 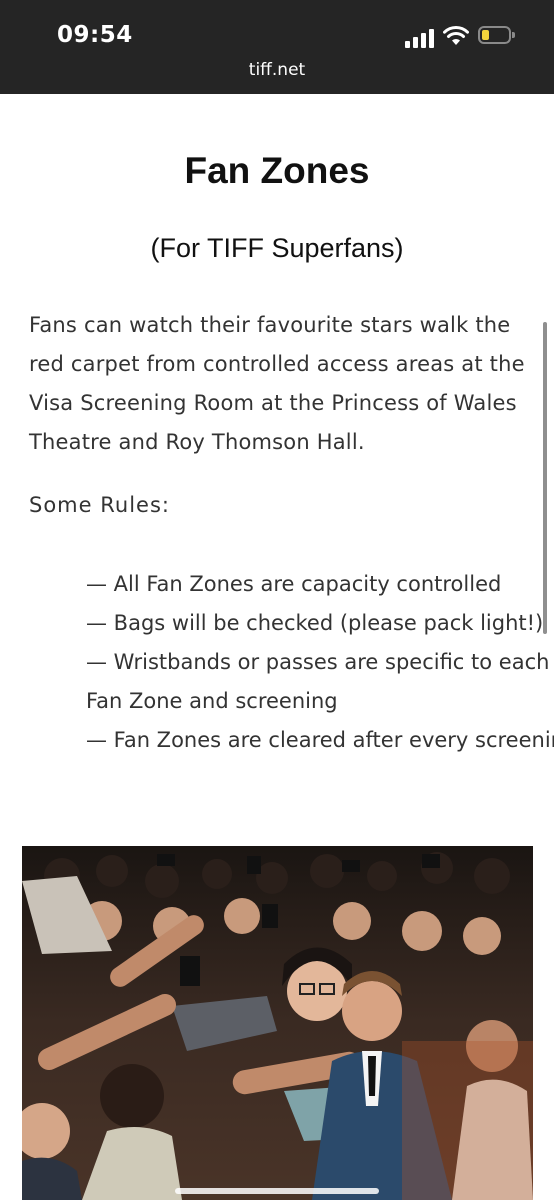 I want to click on page-subtitle: (For TIFF Superfans), so click(x=277, y=248).